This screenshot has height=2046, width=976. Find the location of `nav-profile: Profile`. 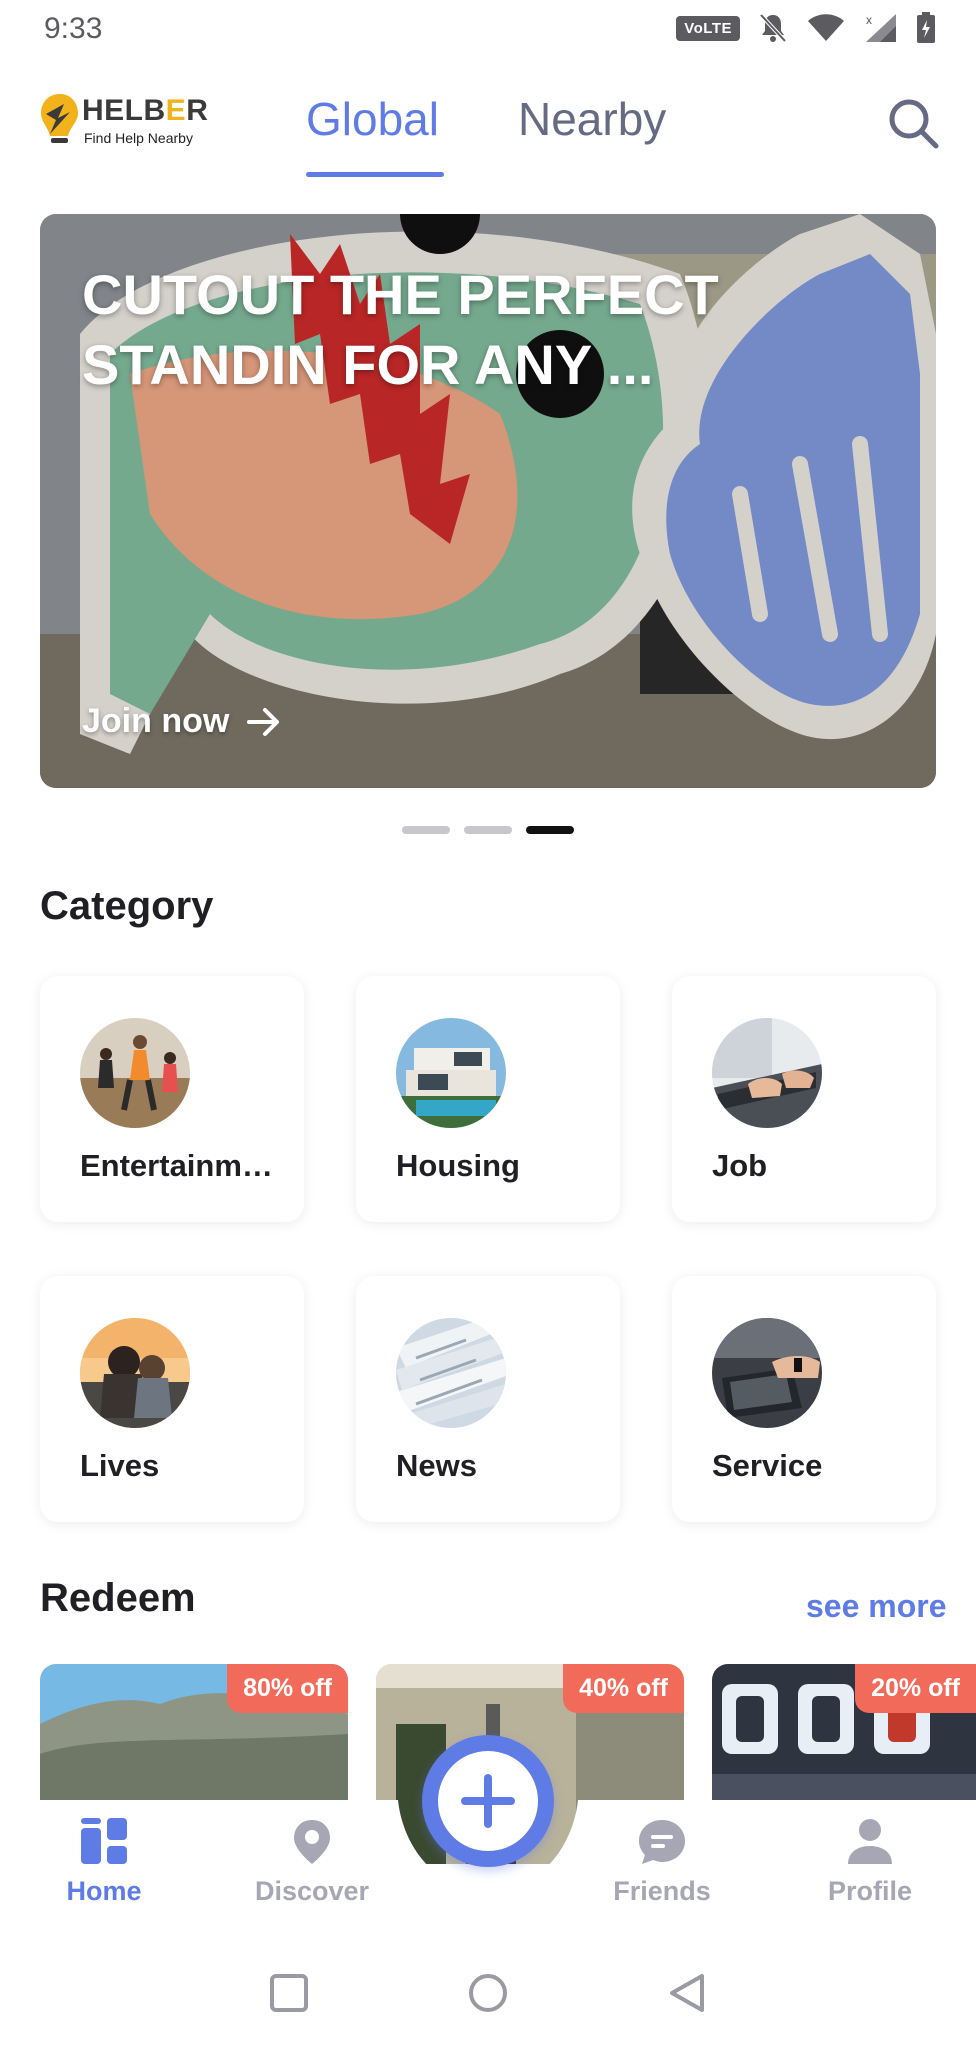

nav-profile: Profile is located at coordinates (870, 1862).